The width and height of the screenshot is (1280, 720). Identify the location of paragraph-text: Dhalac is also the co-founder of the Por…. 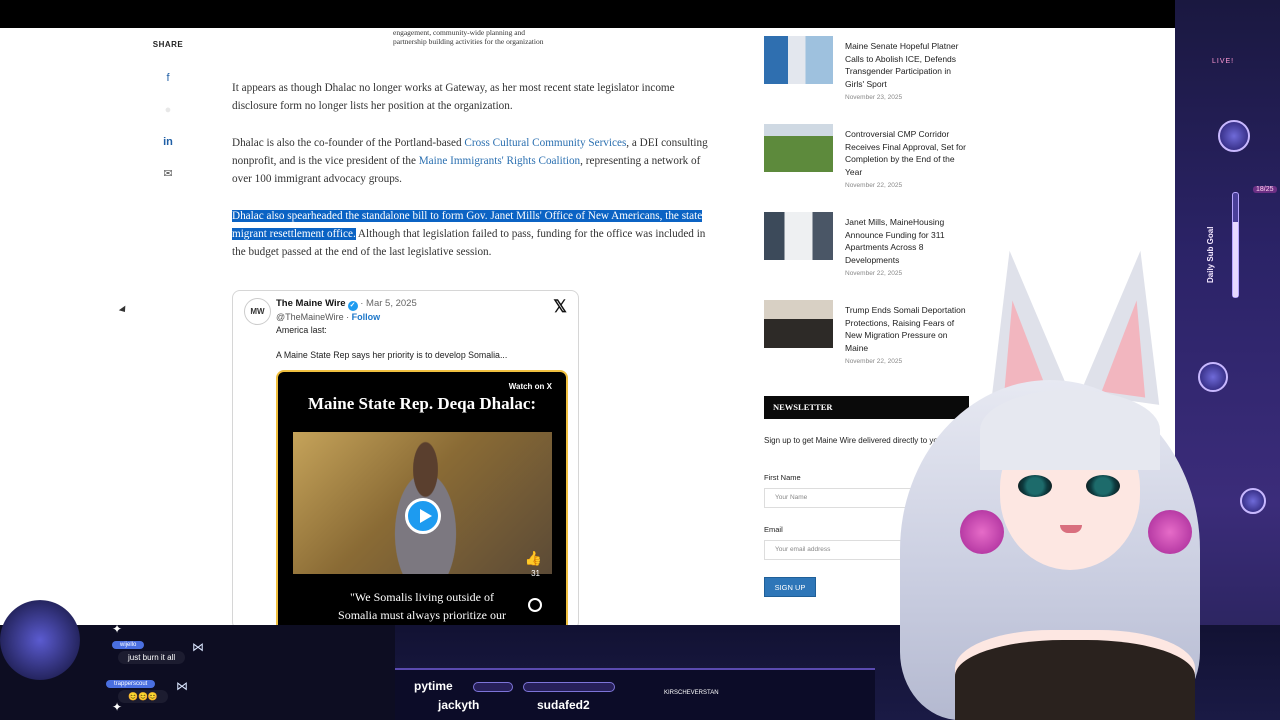
(348, 143).